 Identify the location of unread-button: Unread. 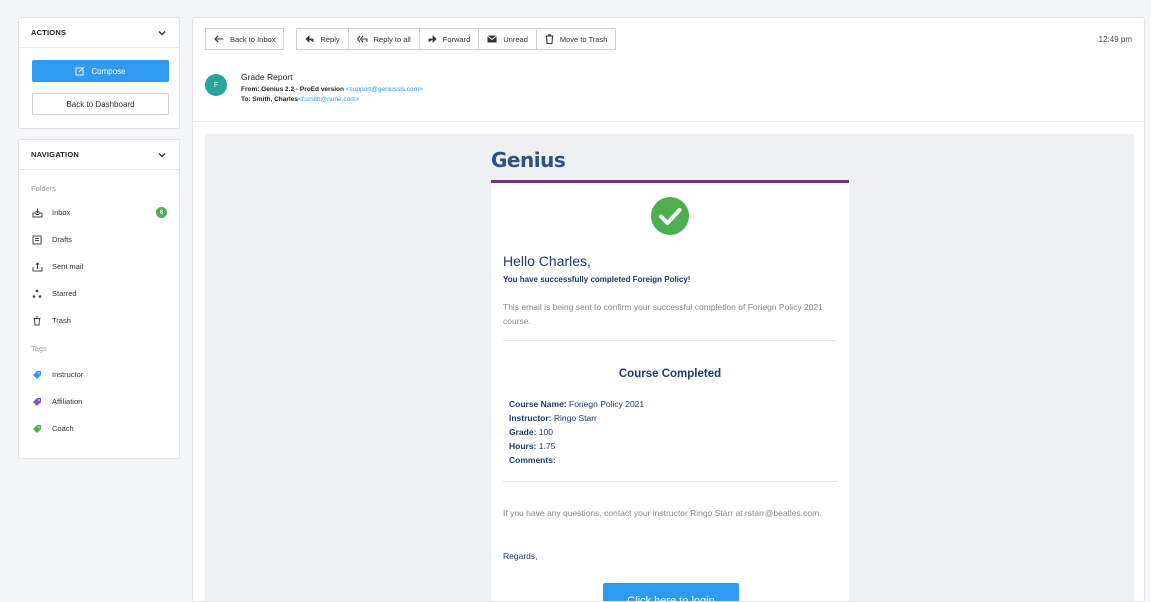
(507, 39).